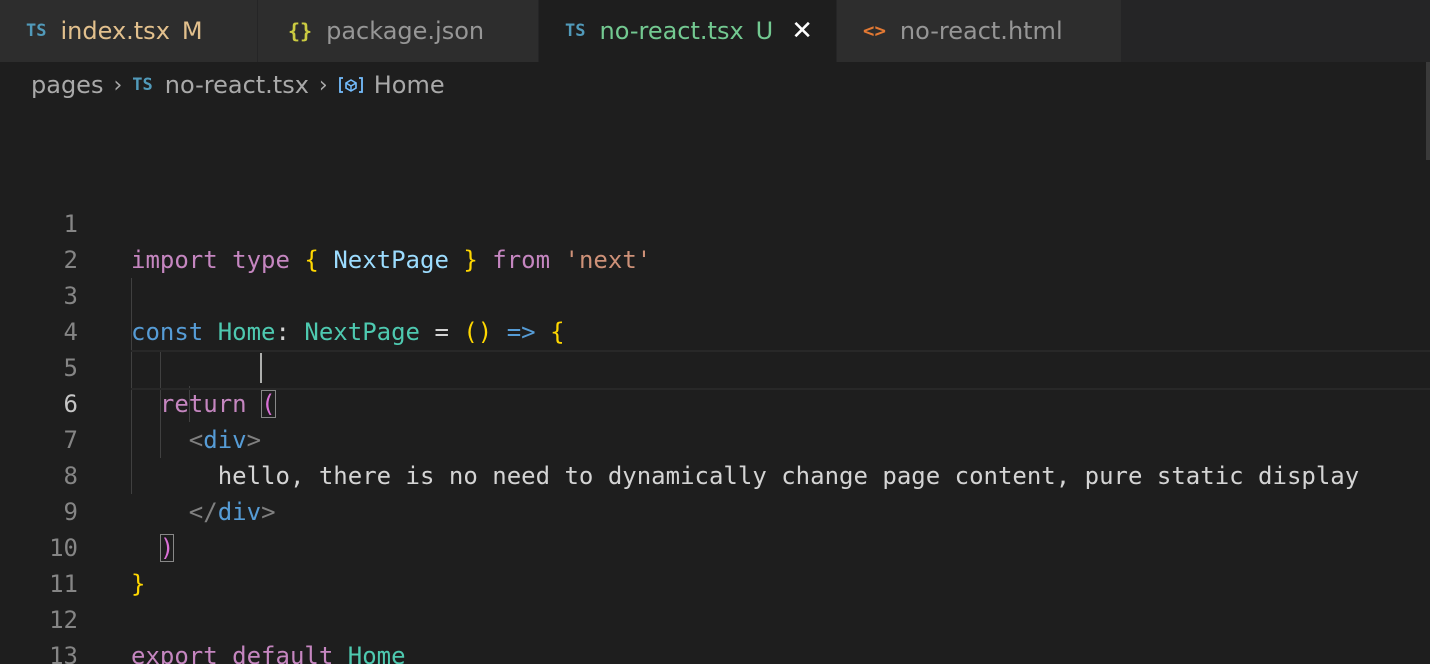  Describe the element at coordinates (192, 31) in the screenshot. I see `modified-badge: M` at that location.